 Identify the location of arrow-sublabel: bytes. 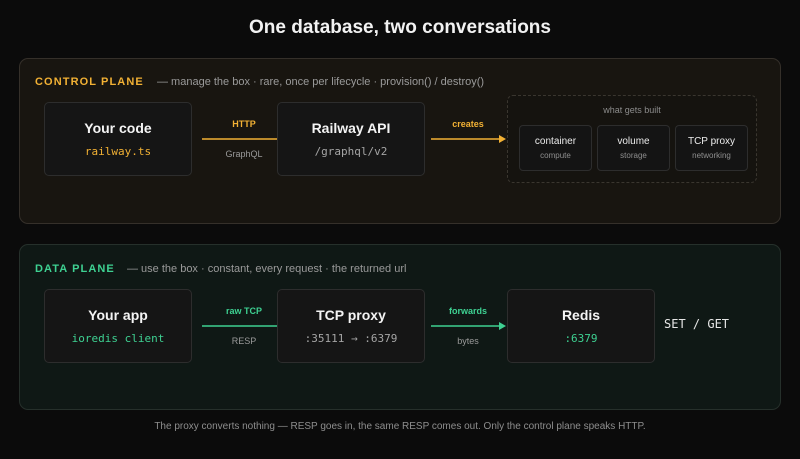
(468, 341).